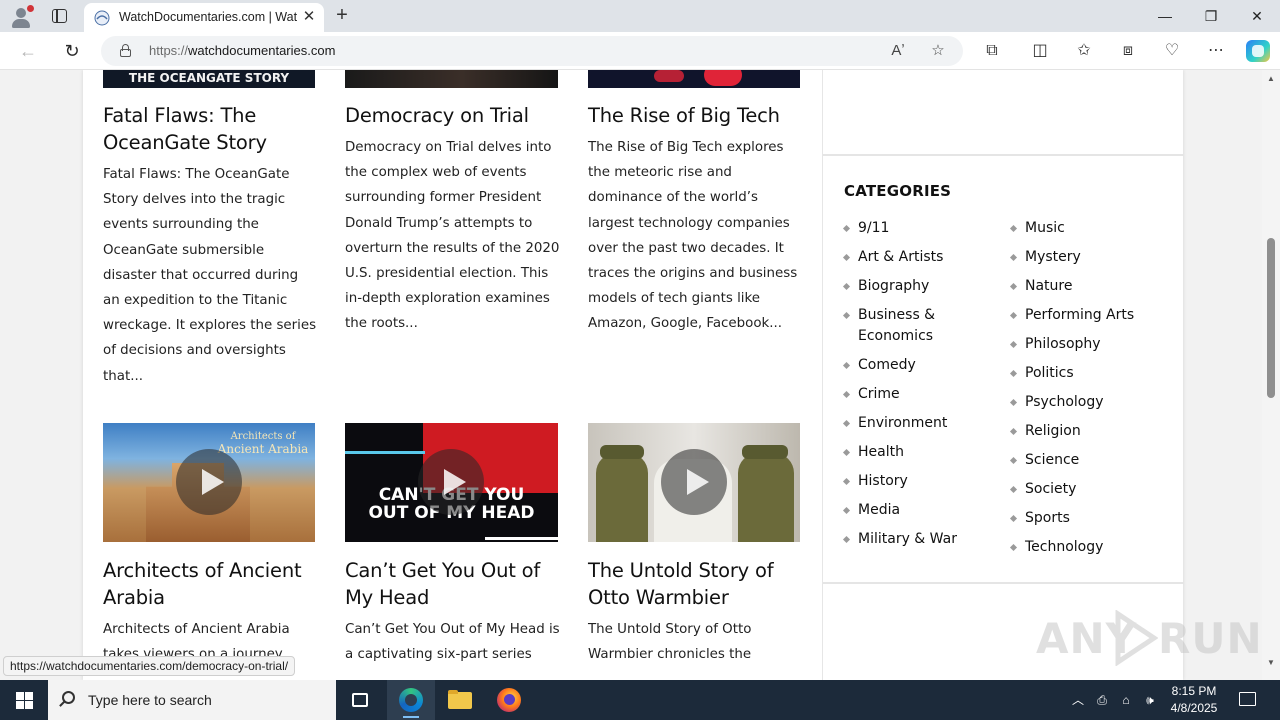 The image size is (1280, 720). Describe the element at coordinates (521, 538) in the screenshot. I see `progress-line` at that location.